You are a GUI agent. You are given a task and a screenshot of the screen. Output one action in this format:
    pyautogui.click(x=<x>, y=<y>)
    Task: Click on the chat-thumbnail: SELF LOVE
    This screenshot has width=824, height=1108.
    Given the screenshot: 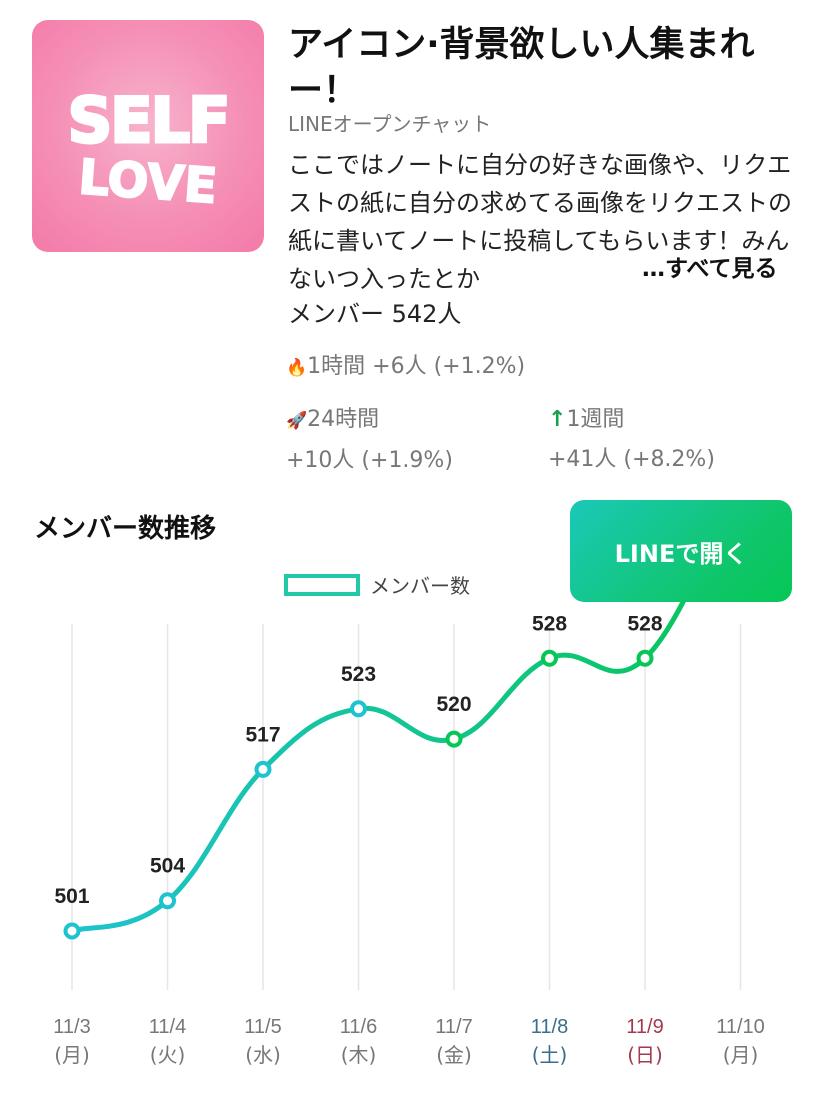 What is the action you would take?
    pyautogui.click(x=148, y=136)
    